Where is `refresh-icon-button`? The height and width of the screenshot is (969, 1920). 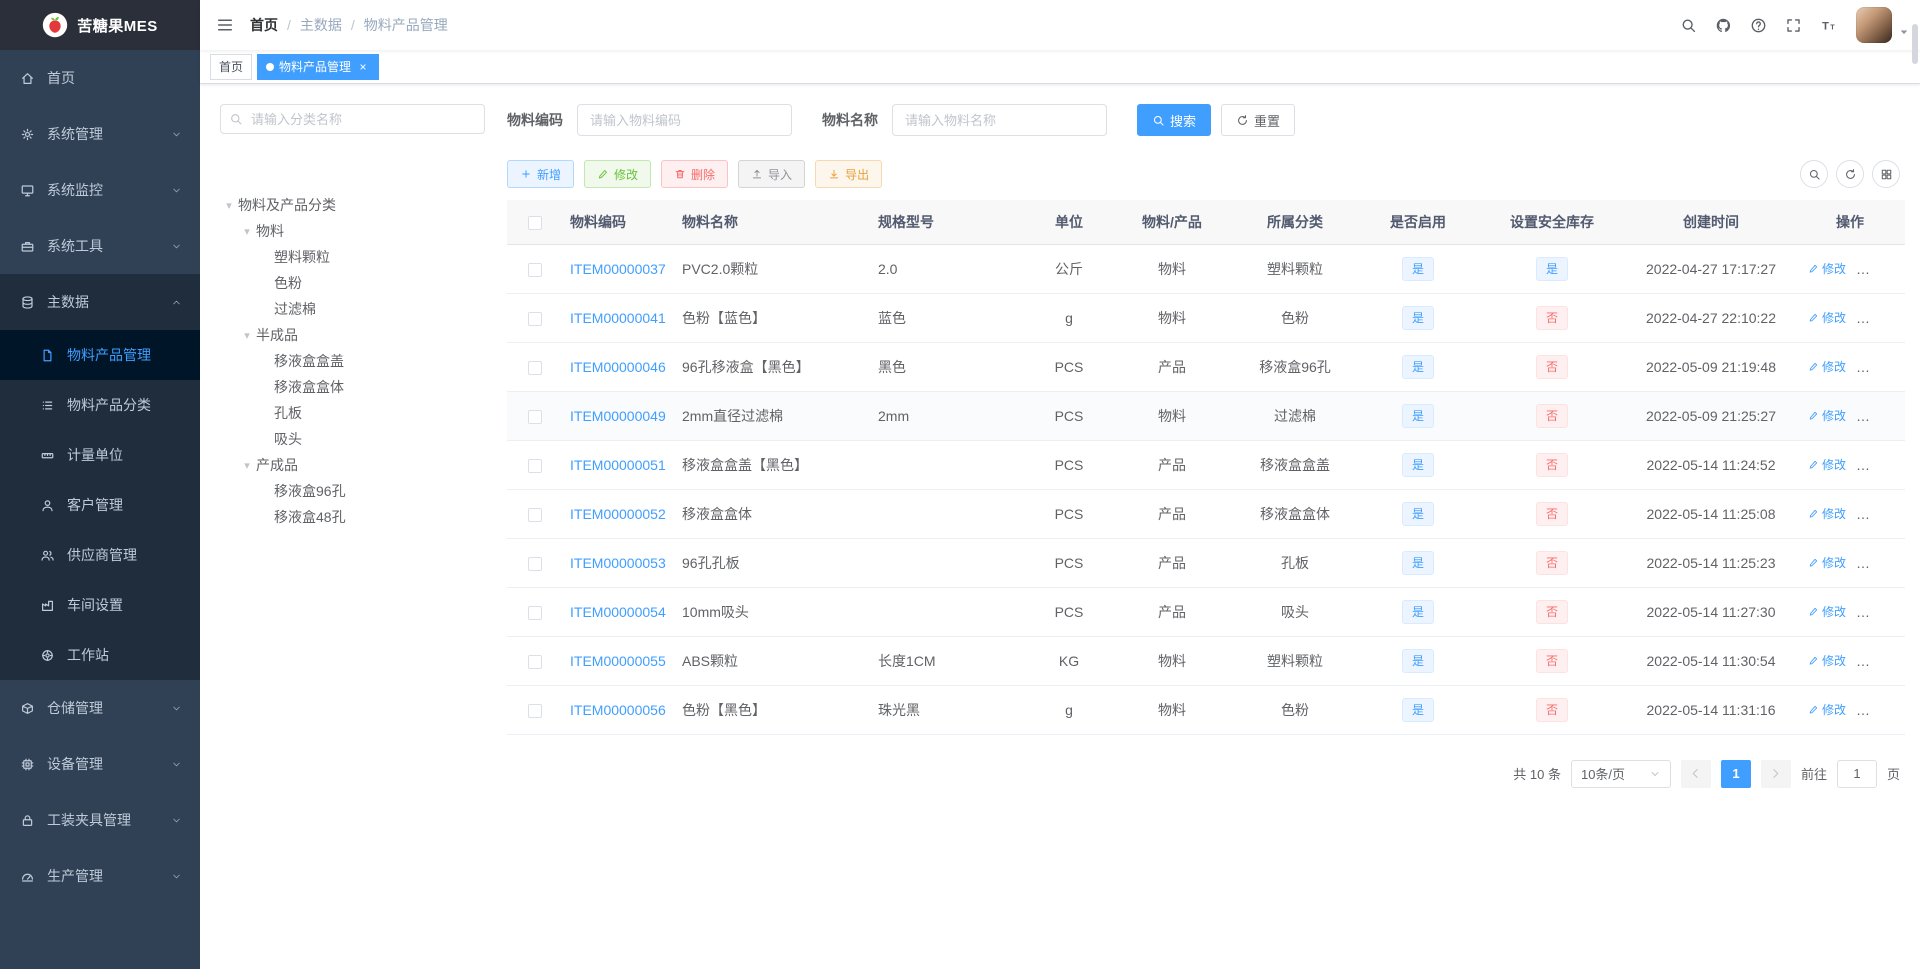 refresh-icon-button is located at coordinates (1850, 174).